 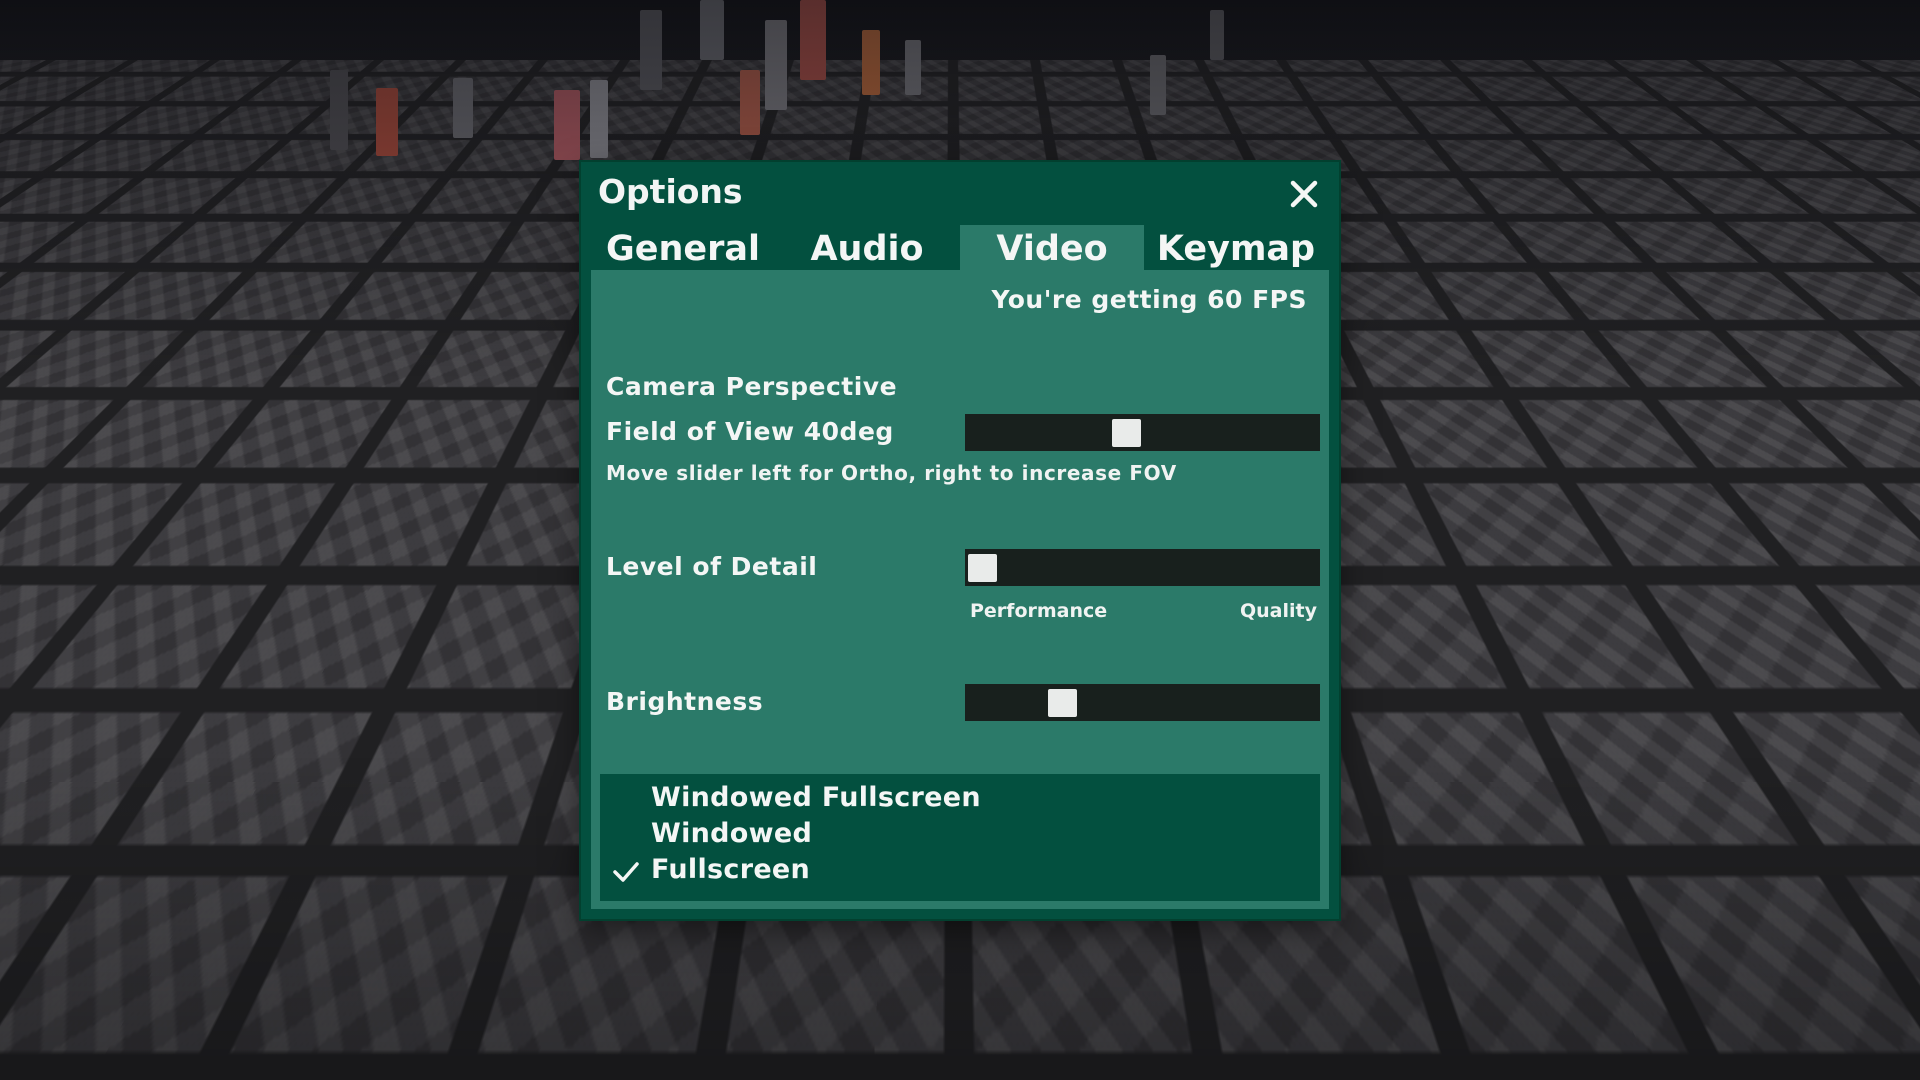 What do you see at coordinates (712, 566) in the screenshot?
I see `level-of-detail-label: Level of Detail` at bounding box center [712, 566].